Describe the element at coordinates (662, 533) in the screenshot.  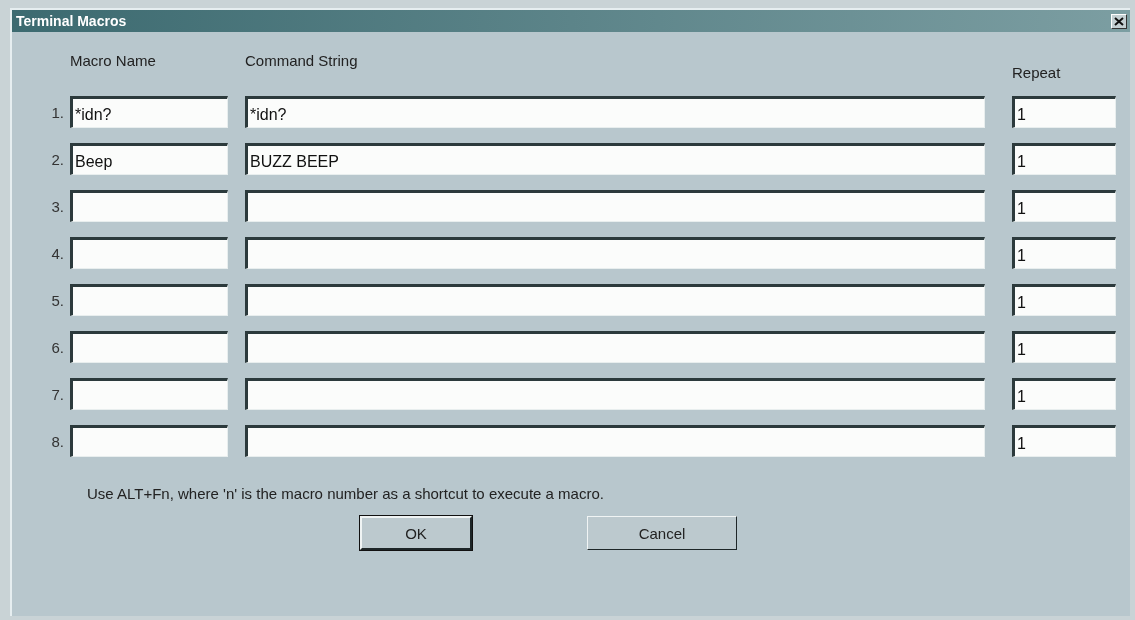
I see `cancel-button: Cancel` at that location.